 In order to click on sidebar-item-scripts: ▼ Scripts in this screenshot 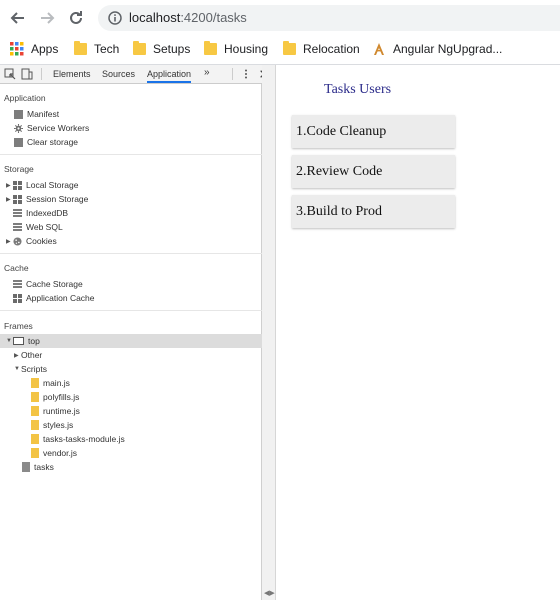, I will do `click(30, 369)`.